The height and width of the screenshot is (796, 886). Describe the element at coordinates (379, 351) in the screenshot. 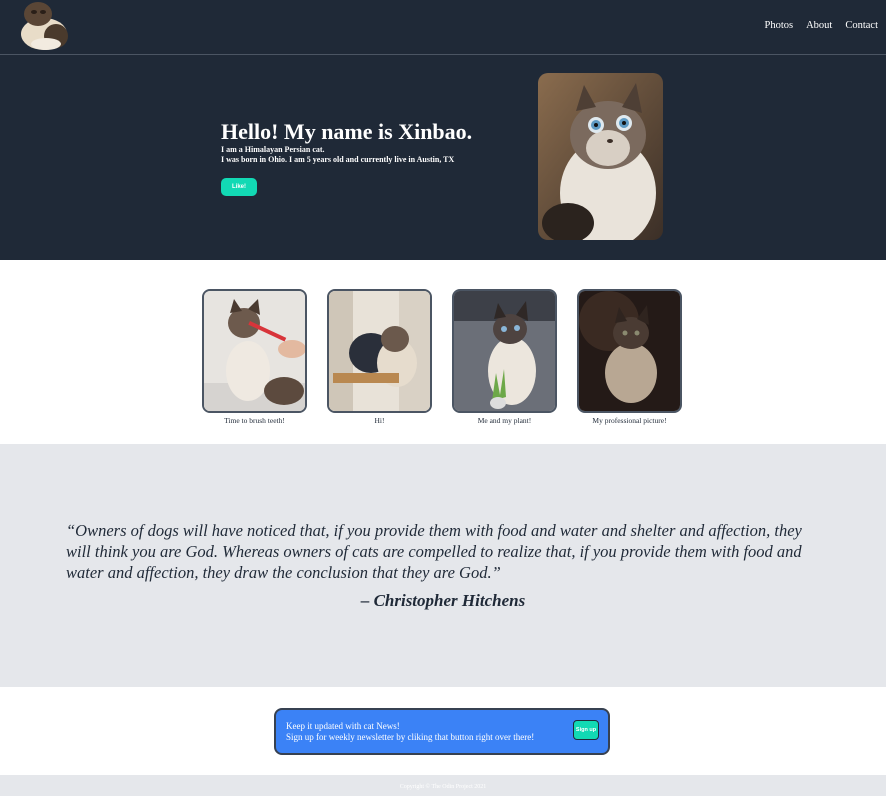

I see `cat-hi-photo` at that location.